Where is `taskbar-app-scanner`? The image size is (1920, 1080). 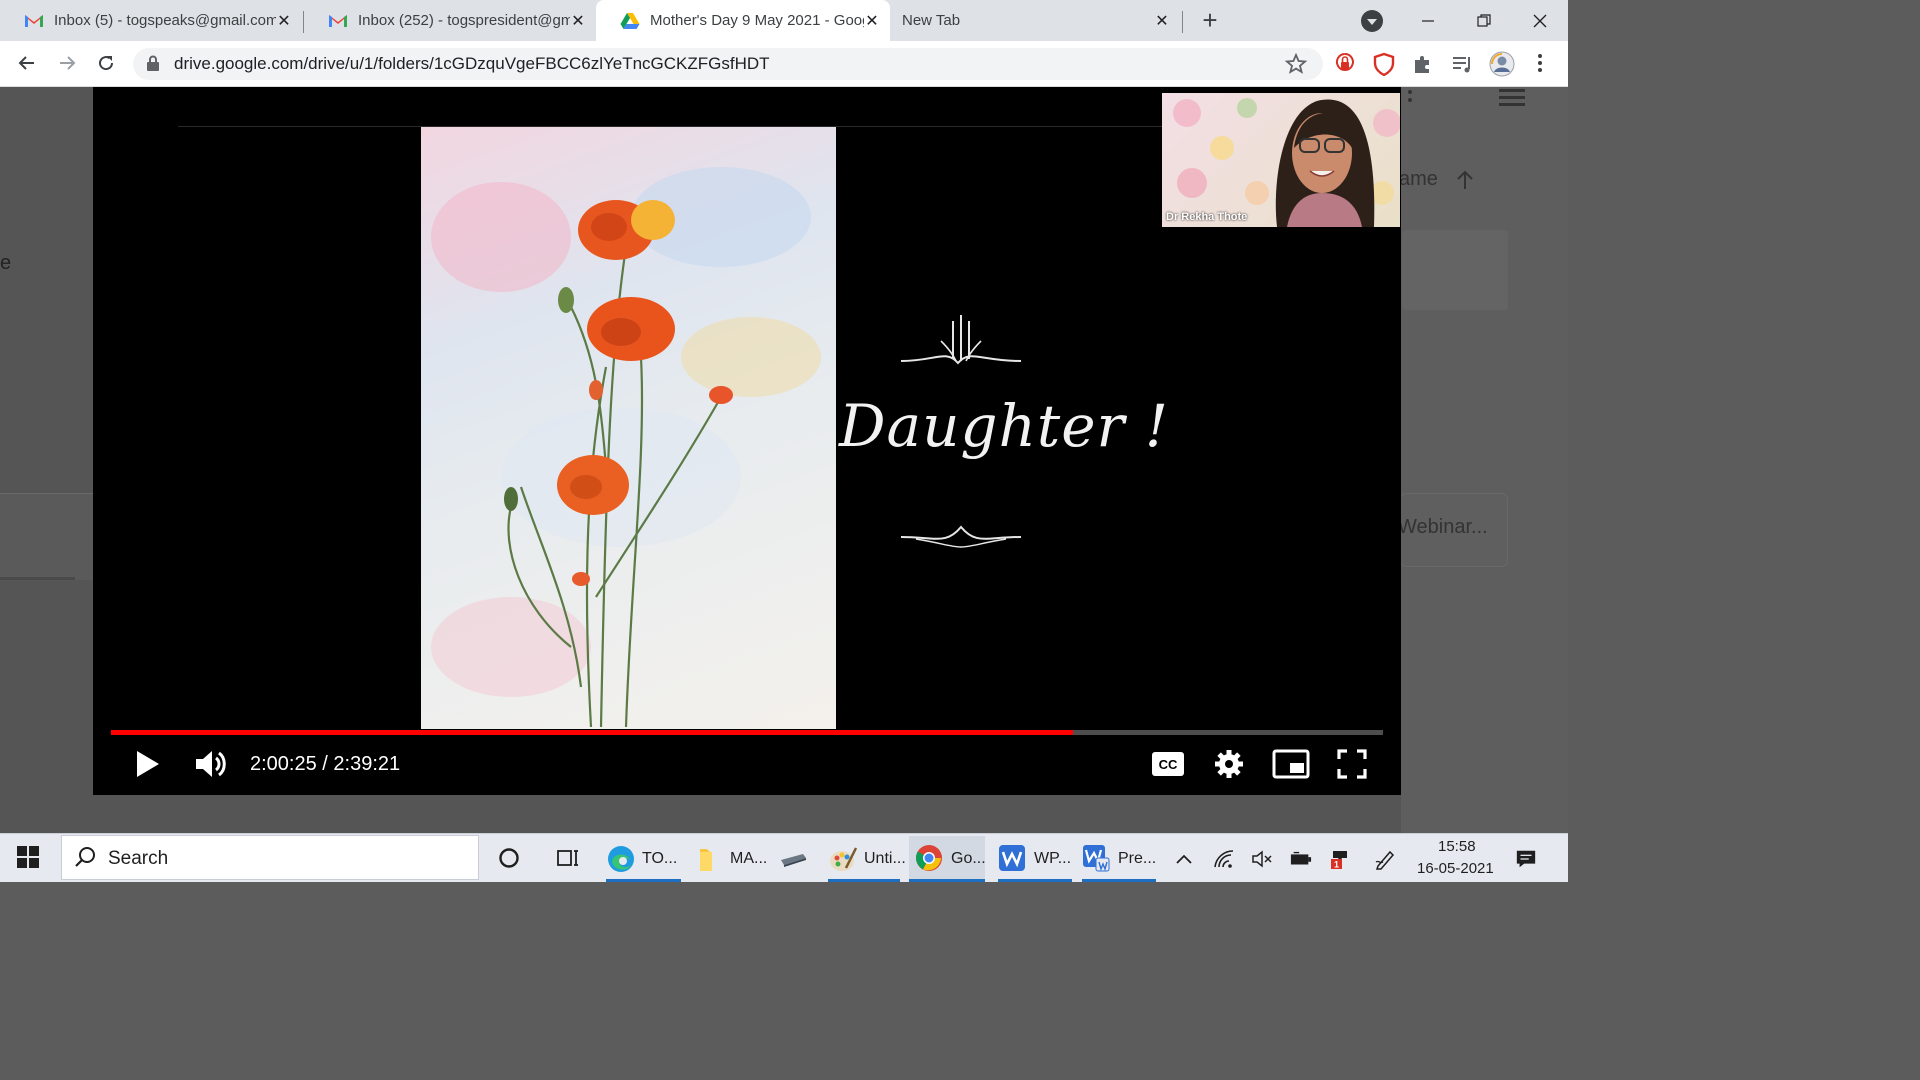
taskbar-app-scanner is located at coordinates (798, 859).